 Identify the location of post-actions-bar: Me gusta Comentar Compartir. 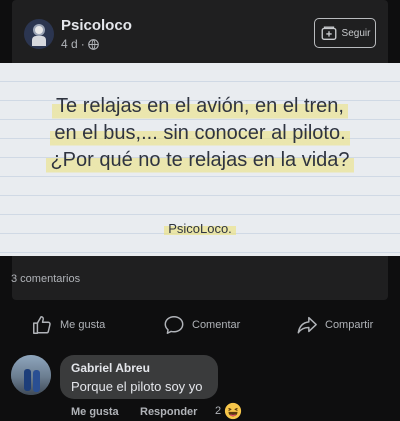
(200, 325).